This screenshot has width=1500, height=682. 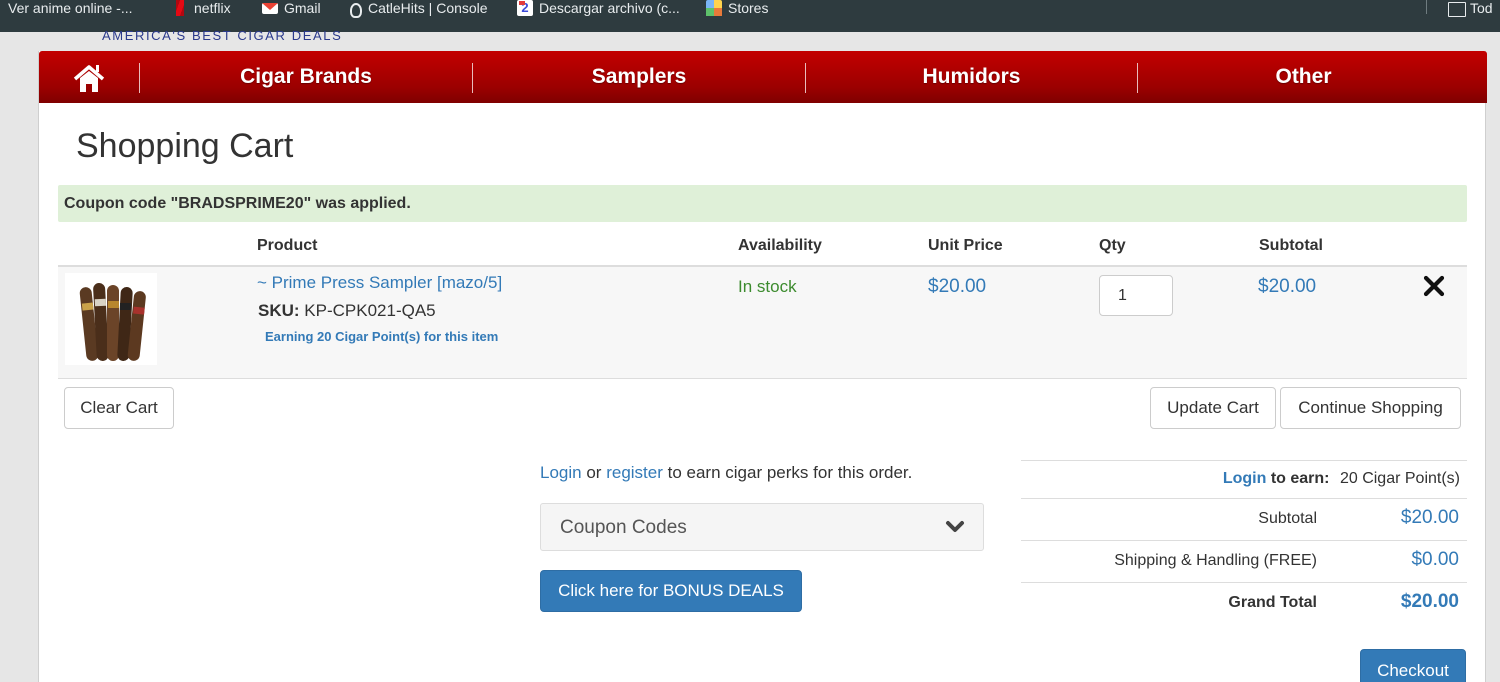 I want to click on earn-points-row: Login to earn: 20 Cigar Point(s), so click(x=1240, y=481).